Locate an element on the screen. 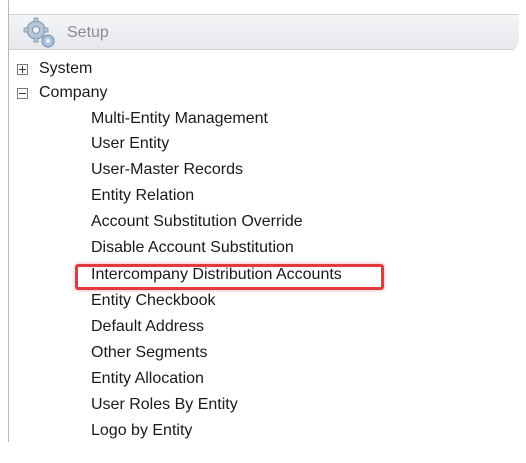 The height and width of the screenshot is (463, 526). expand-icon is located at coordinates (22, 69).